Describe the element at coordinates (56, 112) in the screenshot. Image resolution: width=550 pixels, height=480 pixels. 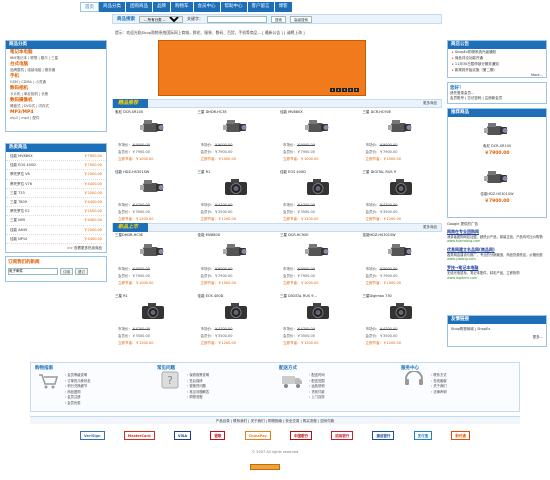
I see `category-group-title: MP3/MP4` at that location.